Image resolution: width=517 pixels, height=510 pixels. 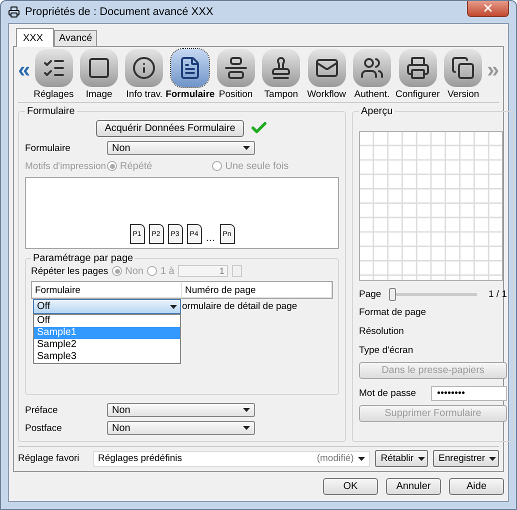 I want to click on reset-button: Rétablir, so click(x=401, y=458).